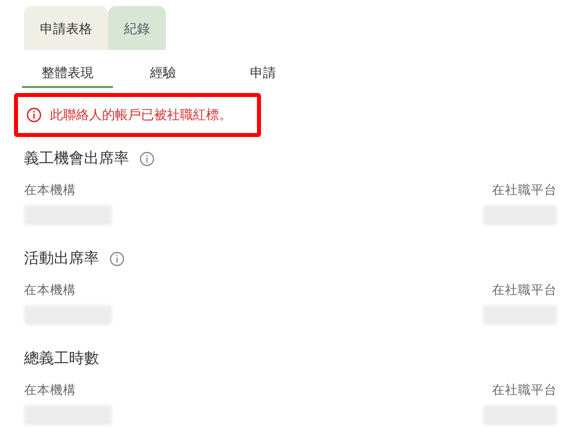  What do you see at coordinates (67, 74) in the screenshot?
I see `sub-tab: 整體表現` at bounding box center [67, 74].